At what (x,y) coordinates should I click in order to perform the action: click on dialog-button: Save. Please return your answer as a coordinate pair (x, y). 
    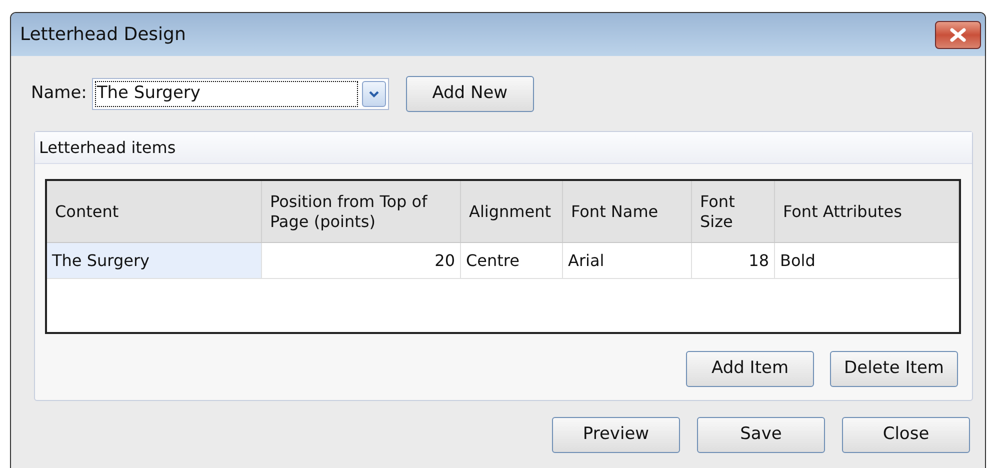
    Looking at the image, I should click on (761, 435).